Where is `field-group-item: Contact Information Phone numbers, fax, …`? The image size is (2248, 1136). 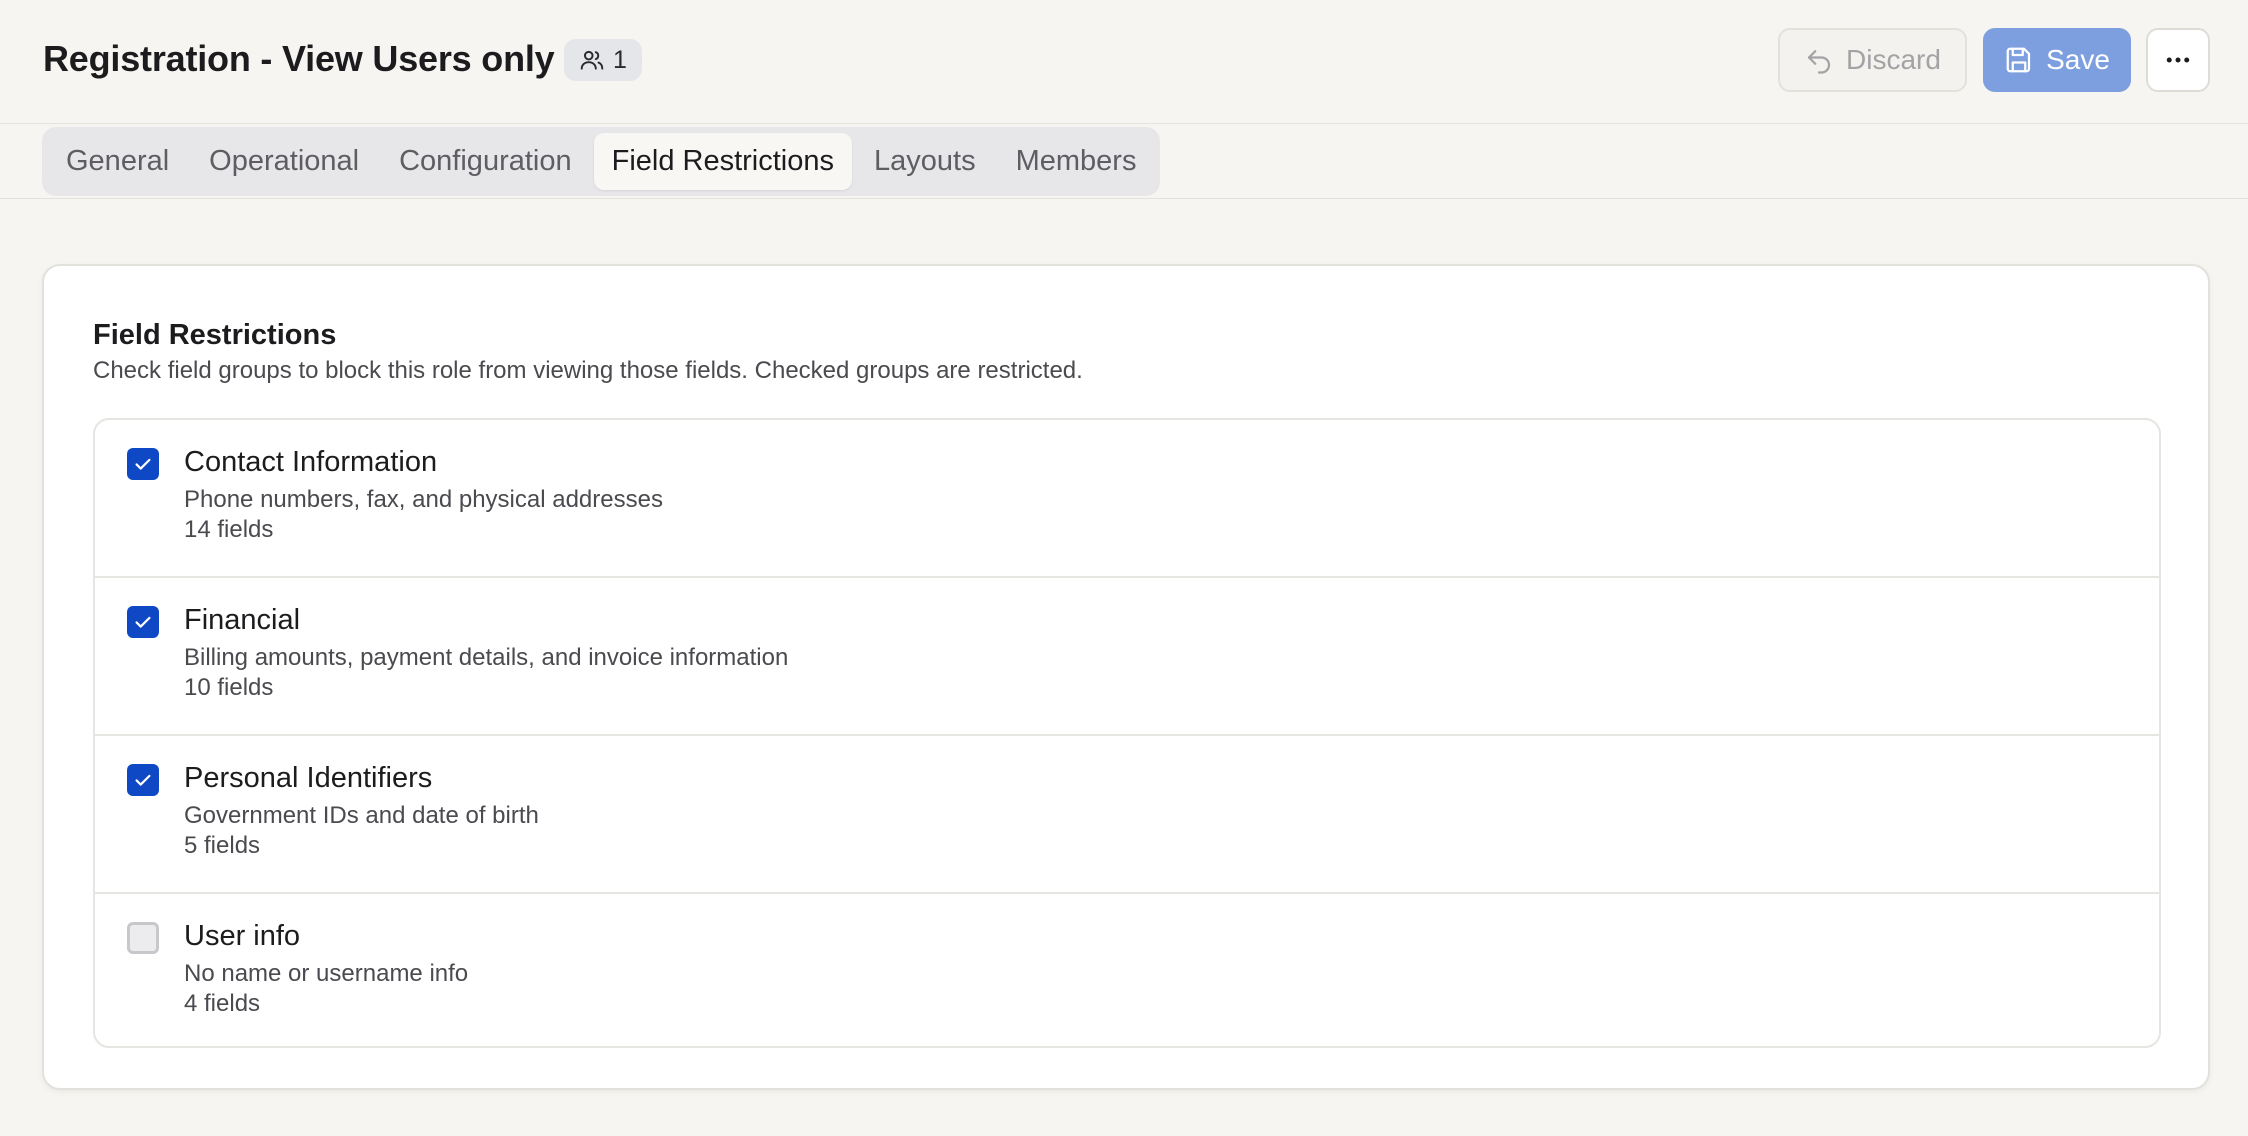 field-group-item: Contact Information Phone numbers, fax, … is located at coordinates (1127, 499).